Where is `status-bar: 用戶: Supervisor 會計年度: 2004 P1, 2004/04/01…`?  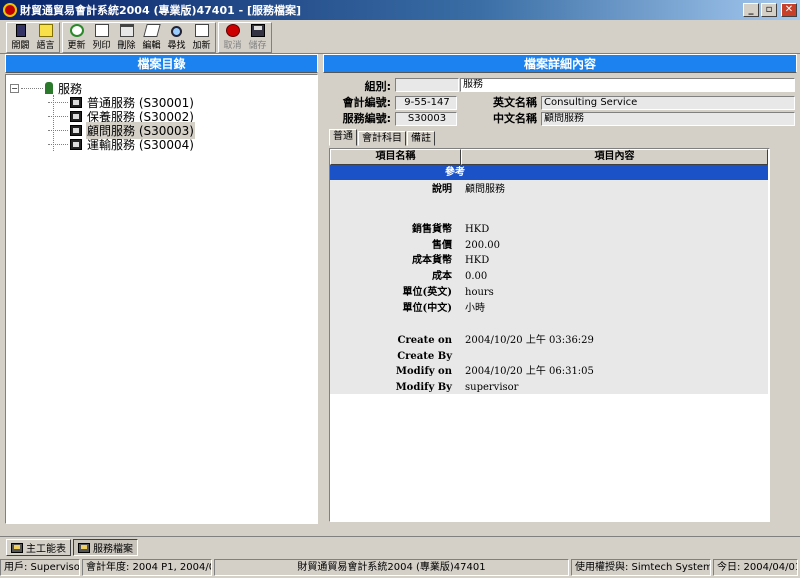 status-bar: 用戶: Supervisor 會計年度: 2004 P1, 2004/04/01… is located at coordinates (400, 568).